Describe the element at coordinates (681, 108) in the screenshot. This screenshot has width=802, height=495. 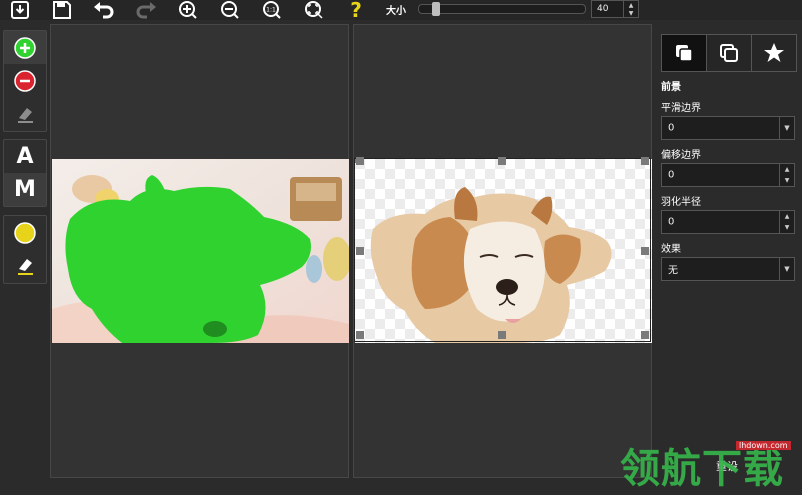
I see `smooth-label: 平滑边界` at that location.